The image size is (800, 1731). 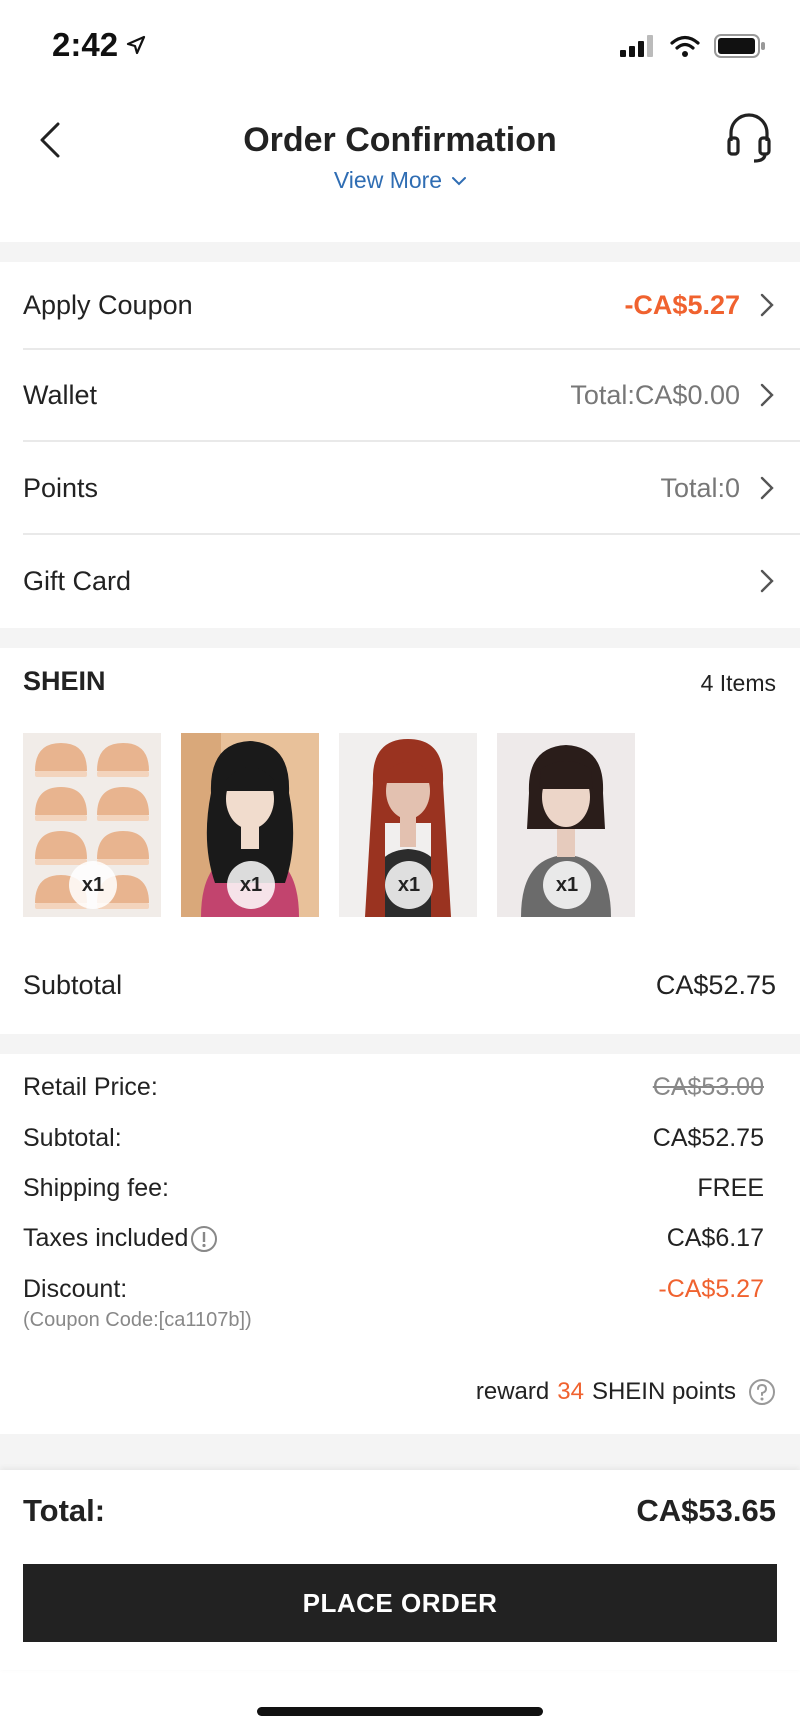 I want to click on apply-coupon-row: Apply Coupon -CA$5.27, so click(x=400, y=305).